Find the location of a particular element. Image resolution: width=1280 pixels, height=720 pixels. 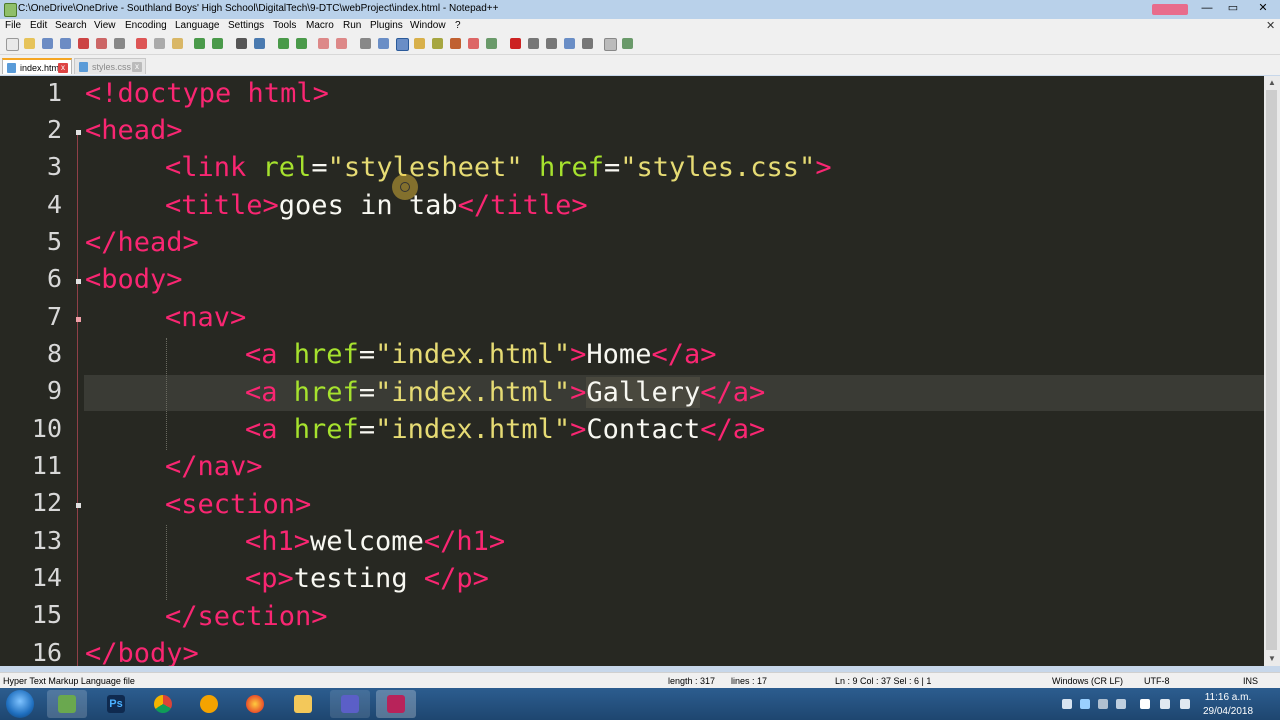

cut-icon is located at coordinates (141, 43).